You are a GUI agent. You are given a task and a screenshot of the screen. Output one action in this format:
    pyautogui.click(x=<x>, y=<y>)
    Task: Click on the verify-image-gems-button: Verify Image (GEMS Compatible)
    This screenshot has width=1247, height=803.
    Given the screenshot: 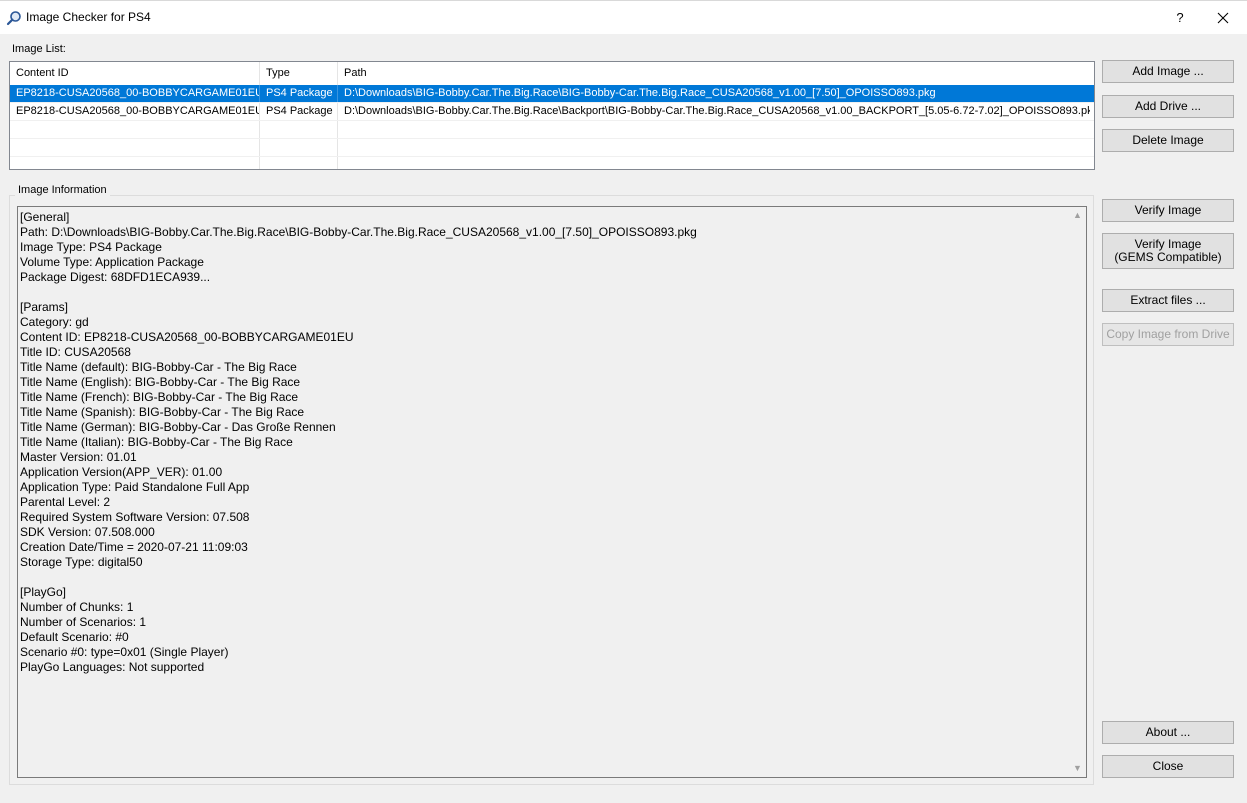 What is the action you would take?
    pyautogui.click(x=1168, y=251)
    